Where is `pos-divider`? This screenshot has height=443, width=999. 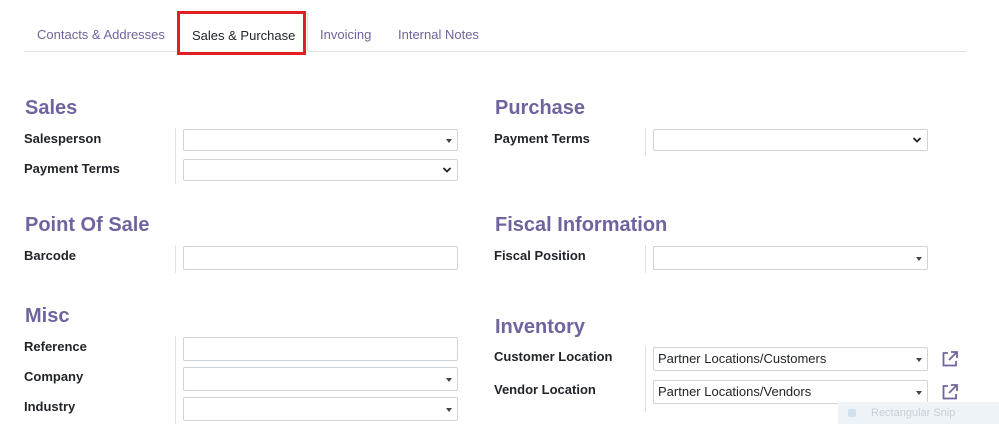
pos-divider is located at coordinates (175, 259).